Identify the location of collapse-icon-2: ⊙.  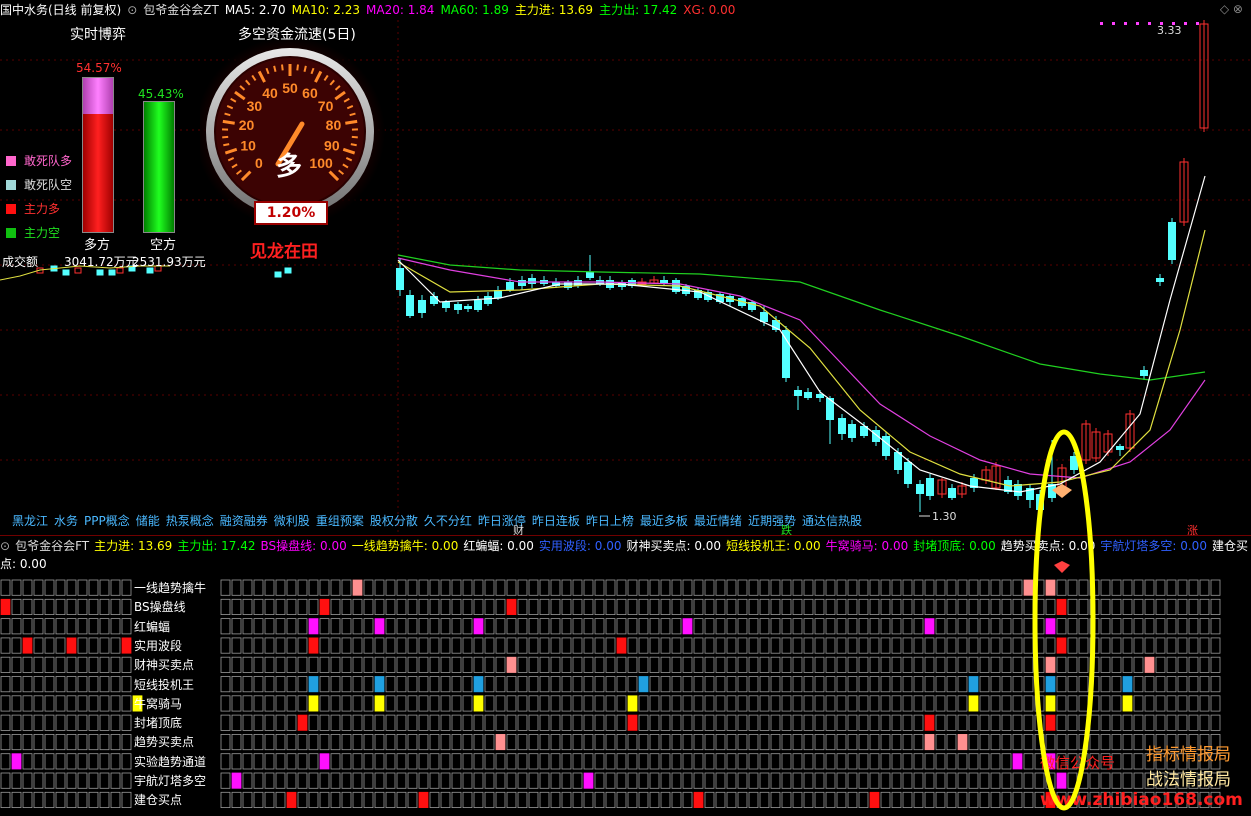
(5, 546).